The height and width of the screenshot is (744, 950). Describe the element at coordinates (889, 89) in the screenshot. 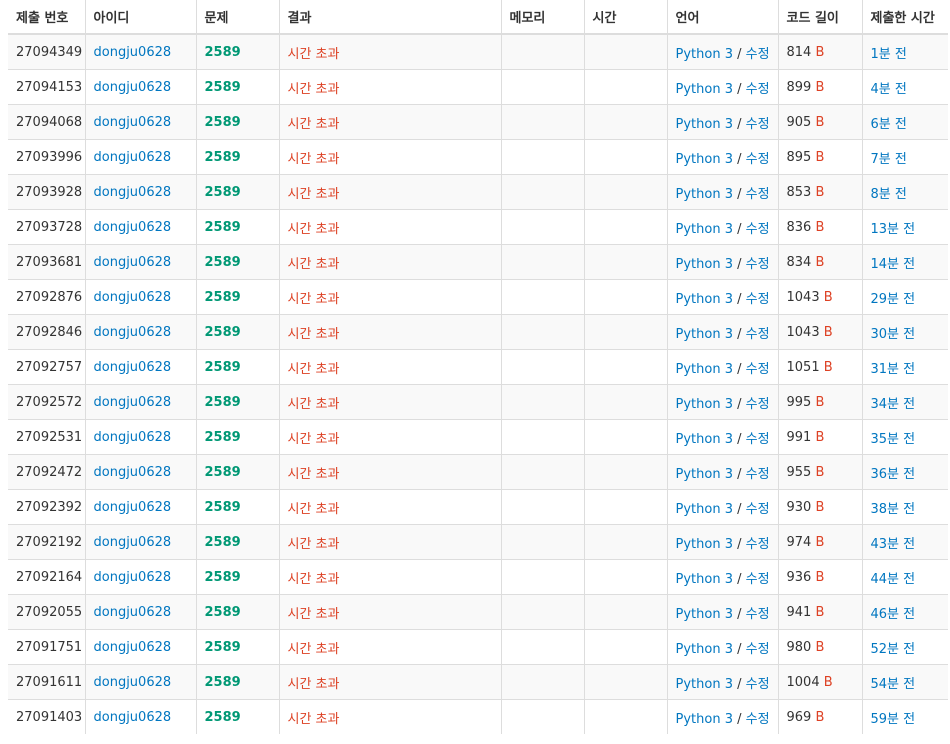

I see `submitted-time-link: 4분 전` at that location.